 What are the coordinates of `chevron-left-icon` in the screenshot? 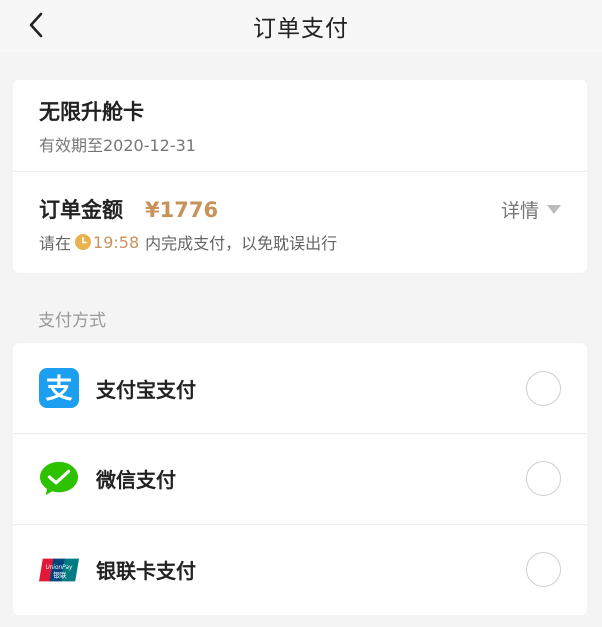 It's located at (36, 25).